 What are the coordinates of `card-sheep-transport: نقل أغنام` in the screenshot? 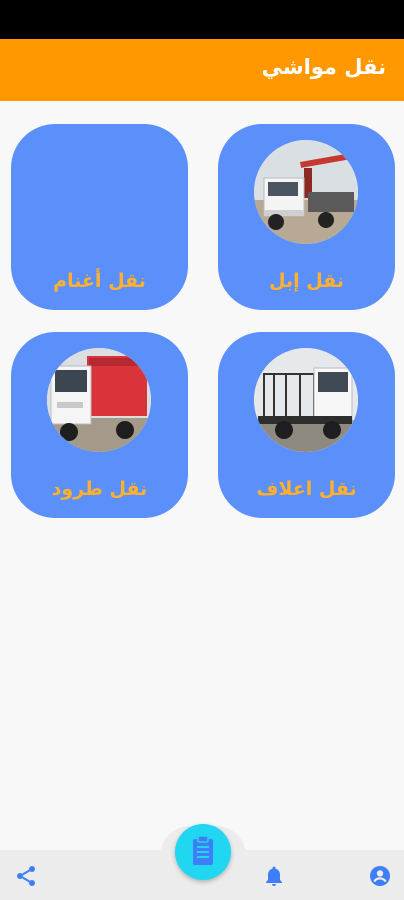 It's located at (99, 217).